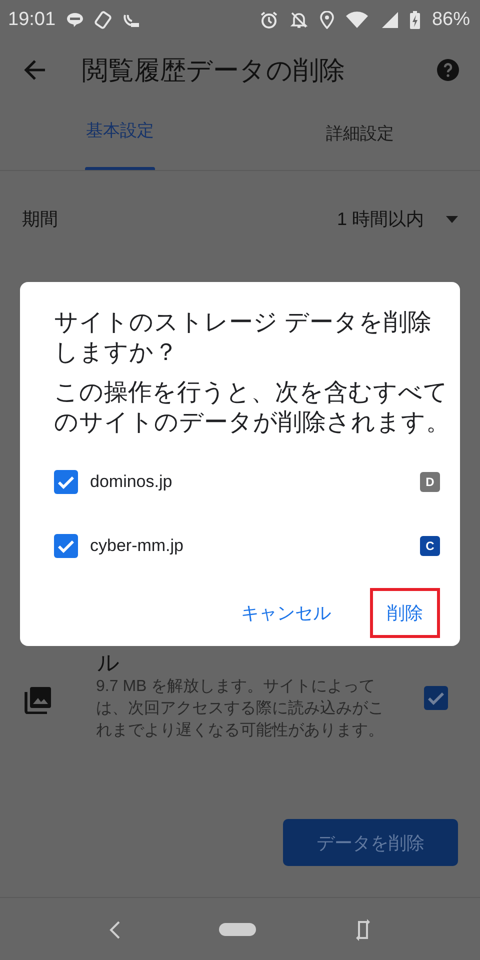  Describe the element at coordinates (390, 20) in the screenshot. I see `signal-icon` at that location.